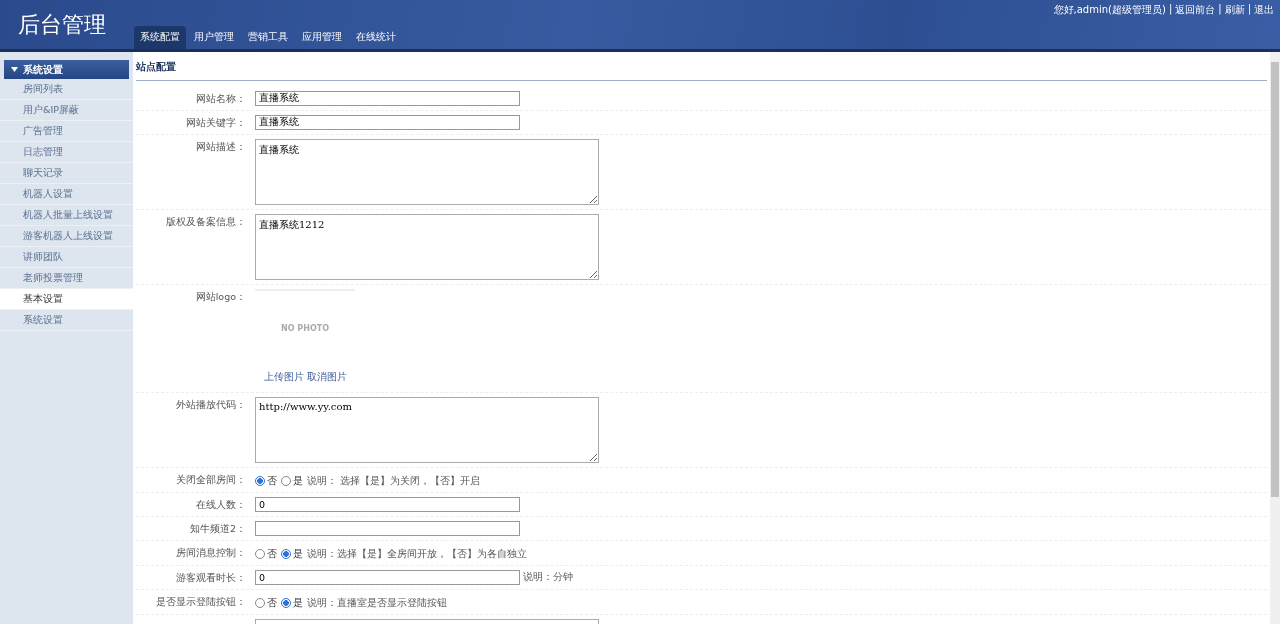 The image size is (1280, 624). I want to click on sidebar-item: 日志管理, so click(66, 152).